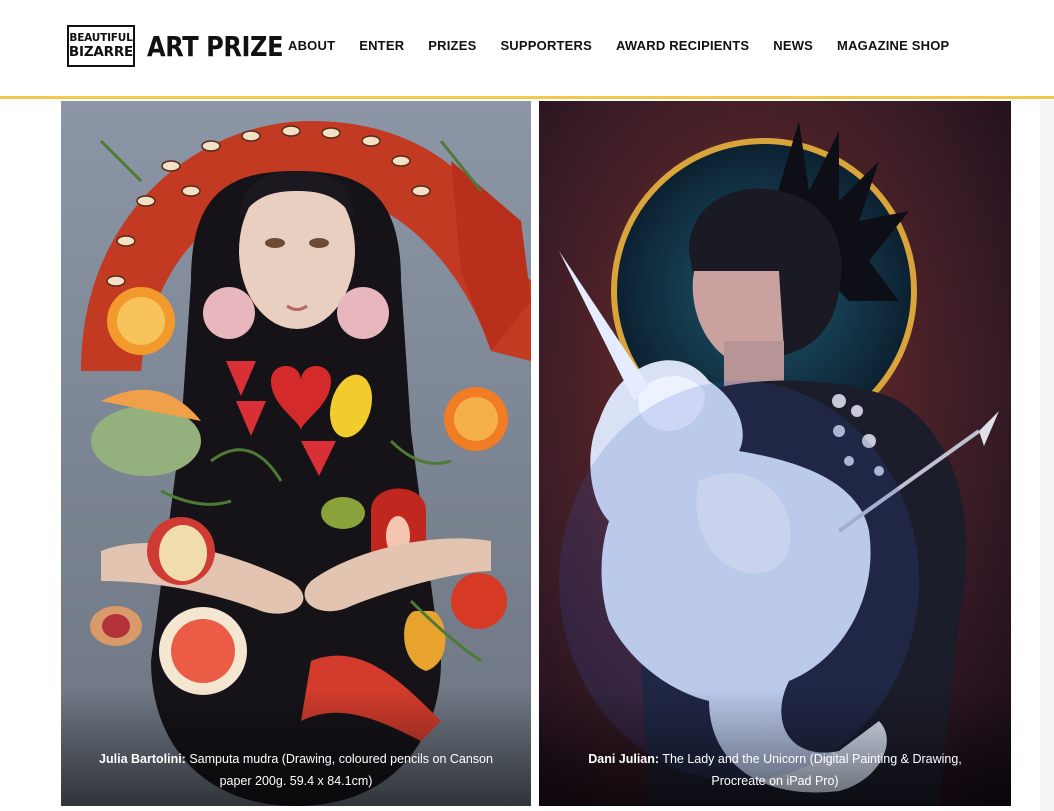 This screenshot has height=811, width=1054. Describe the element at coordinates (793, 45) in the screenshot. I see `nav-news: NEWS` at that location.